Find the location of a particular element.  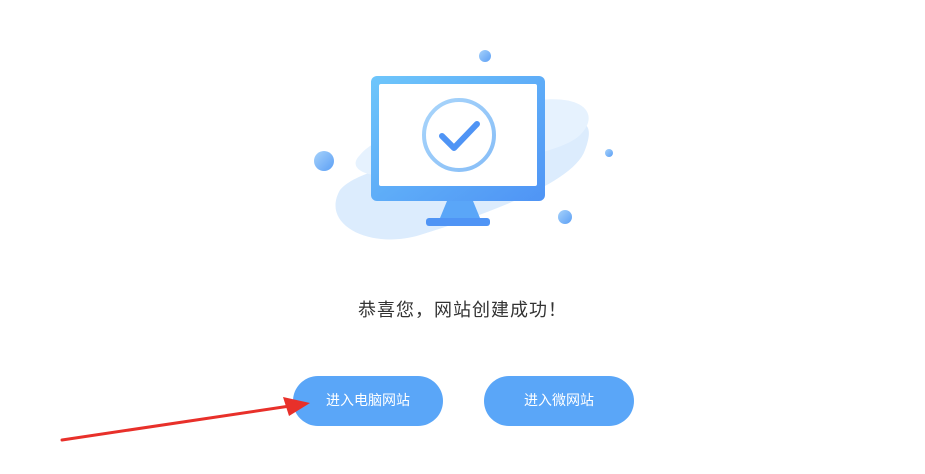

success-message: 恭喜您，网站创建成功！ is located at coordinates (462, 310).